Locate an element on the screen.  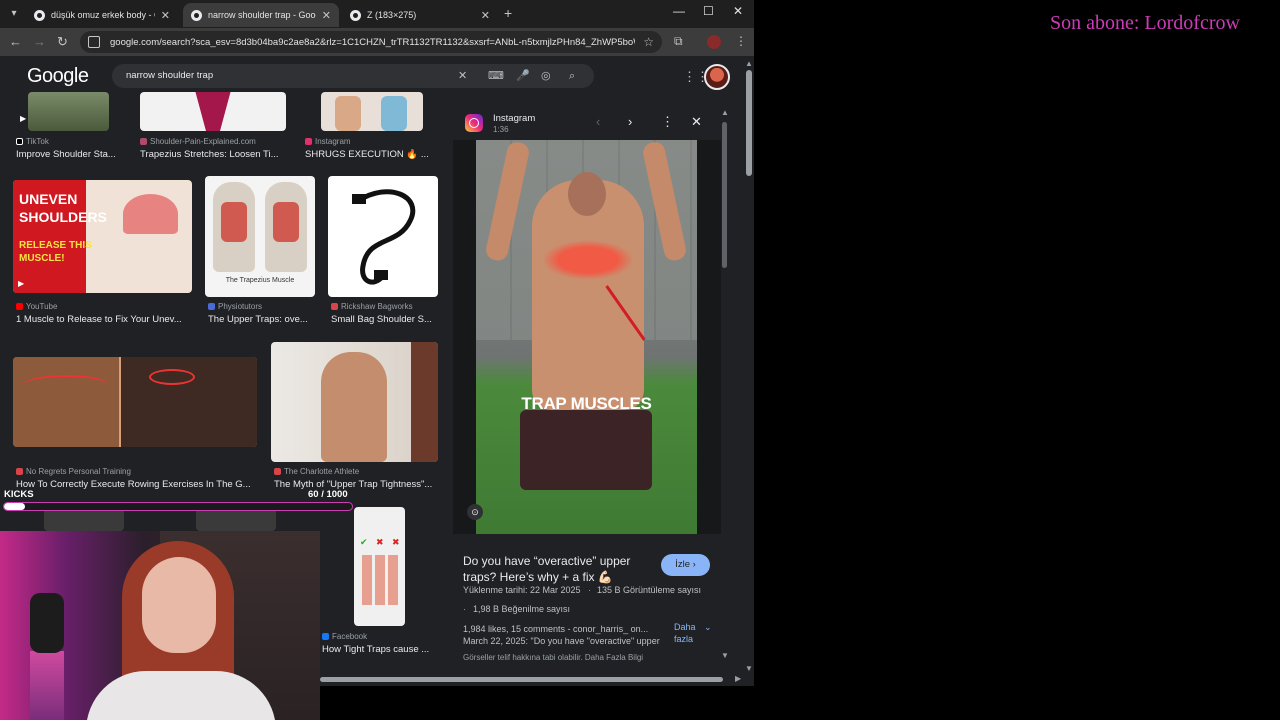
result-source: TikTok is located at coordinates (32, 141).